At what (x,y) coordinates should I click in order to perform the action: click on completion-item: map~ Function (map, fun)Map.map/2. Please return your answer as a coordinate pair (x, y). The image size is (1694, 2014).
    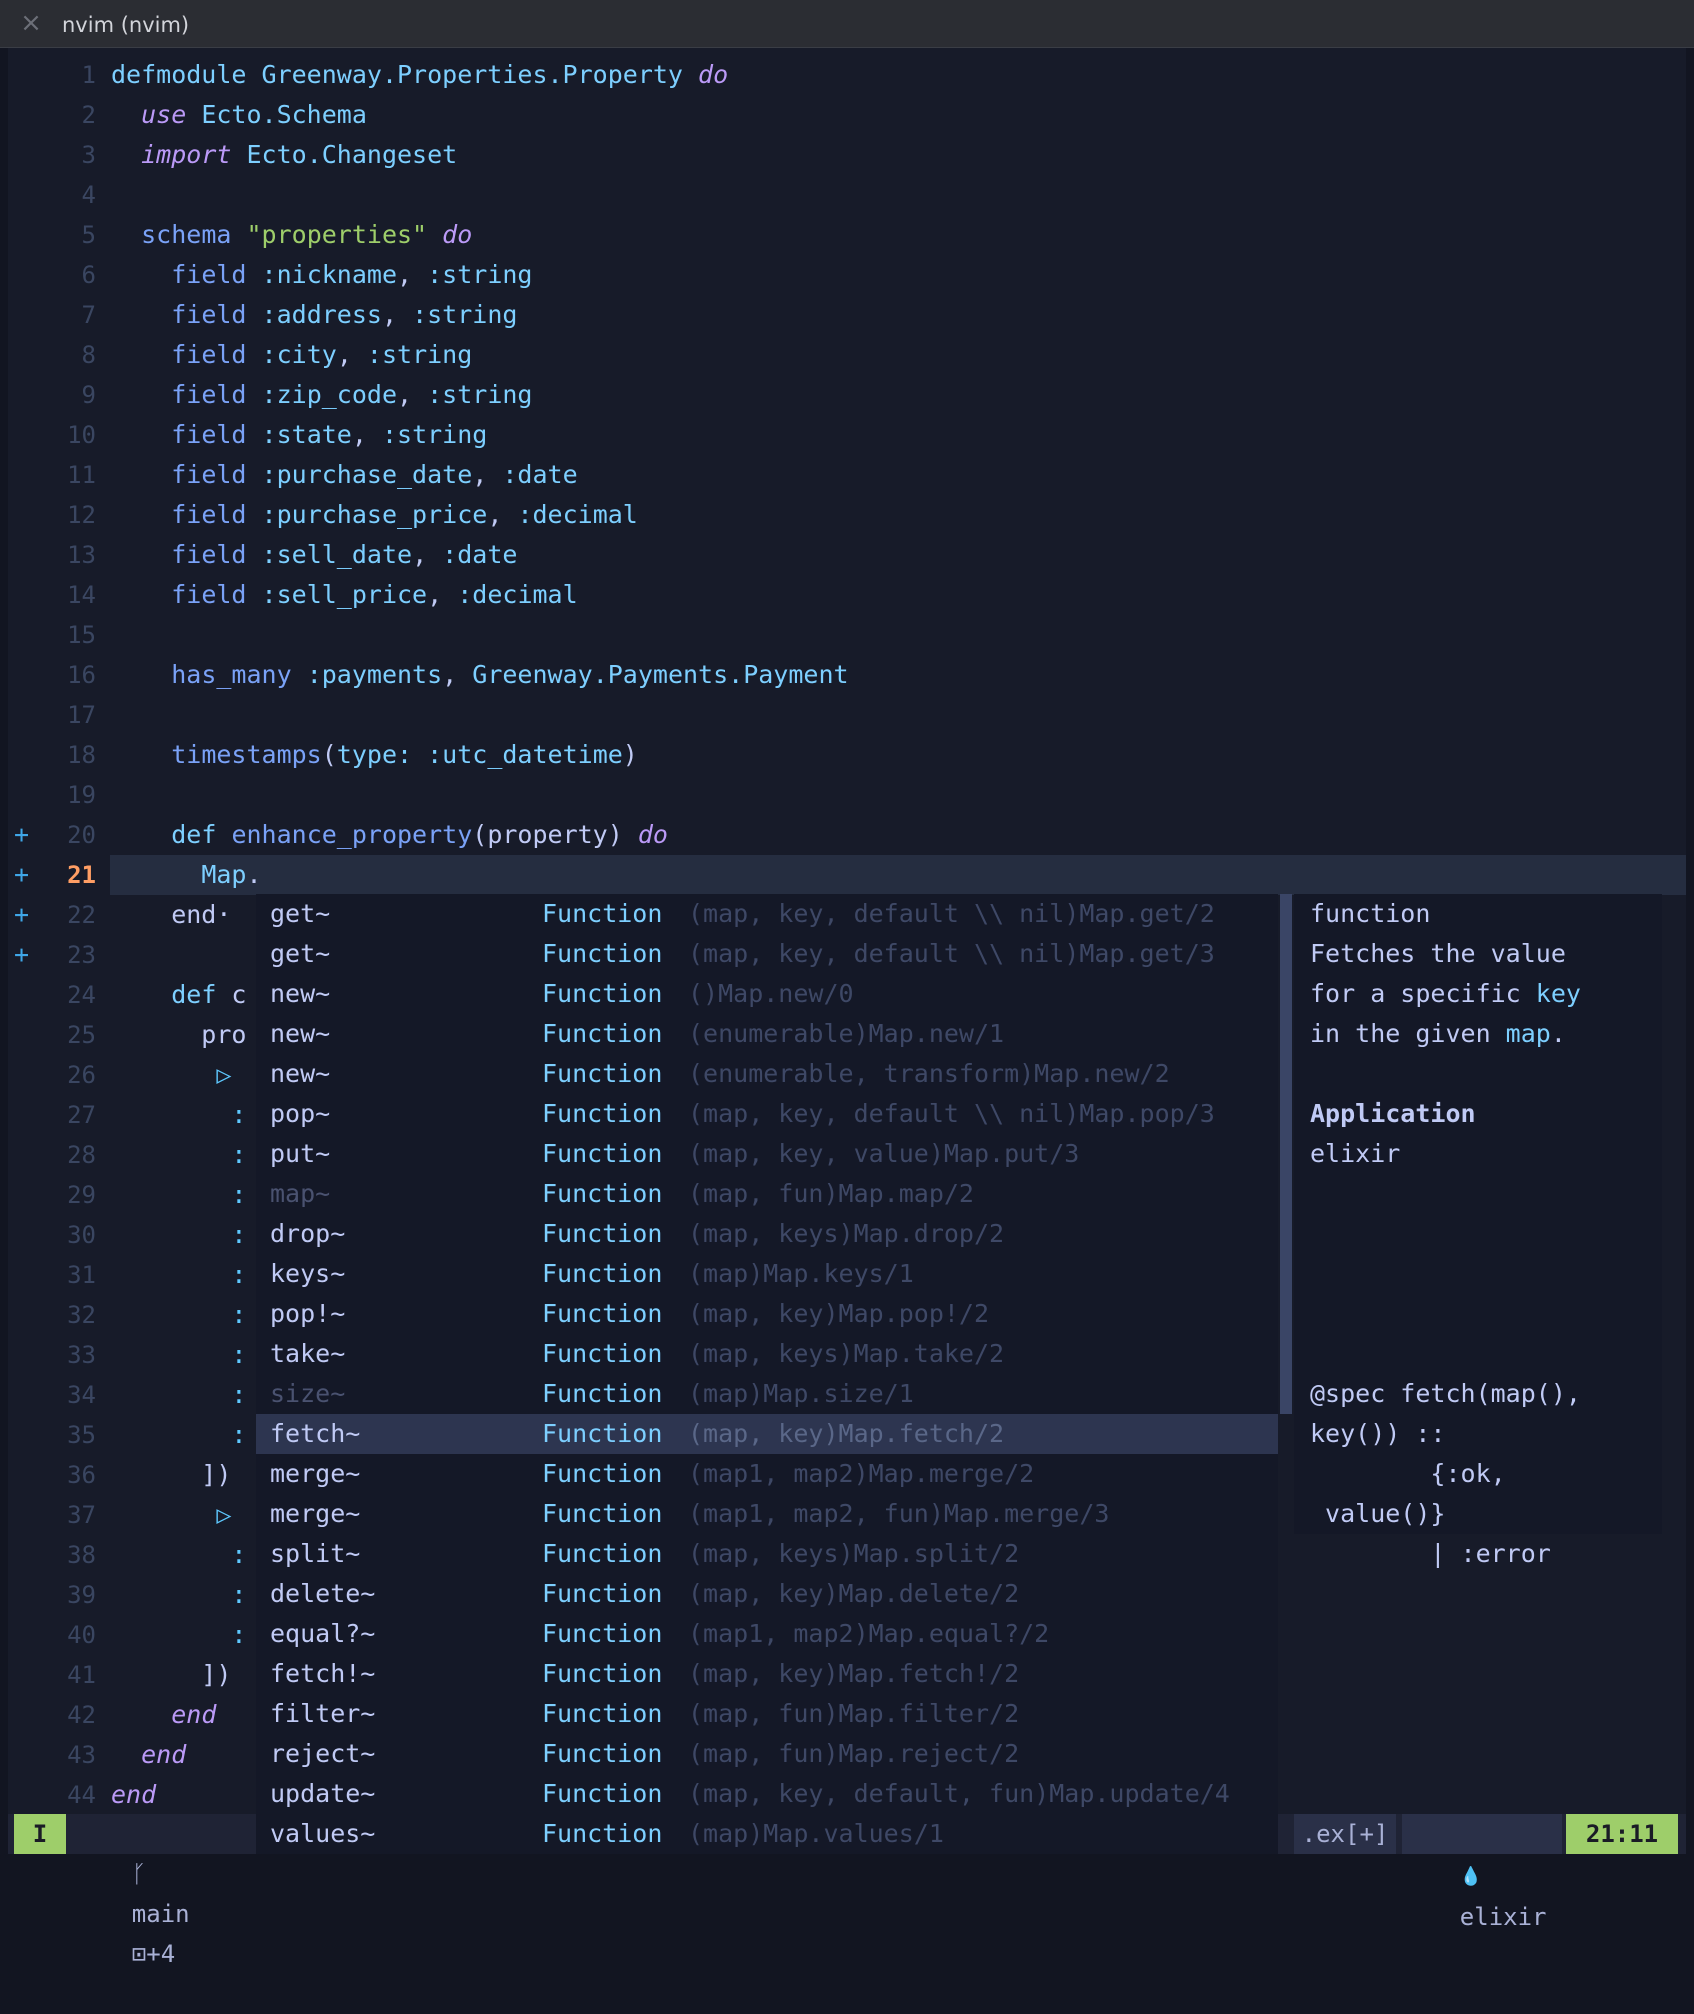
    Looking at the image, I should click on (767, 1194).